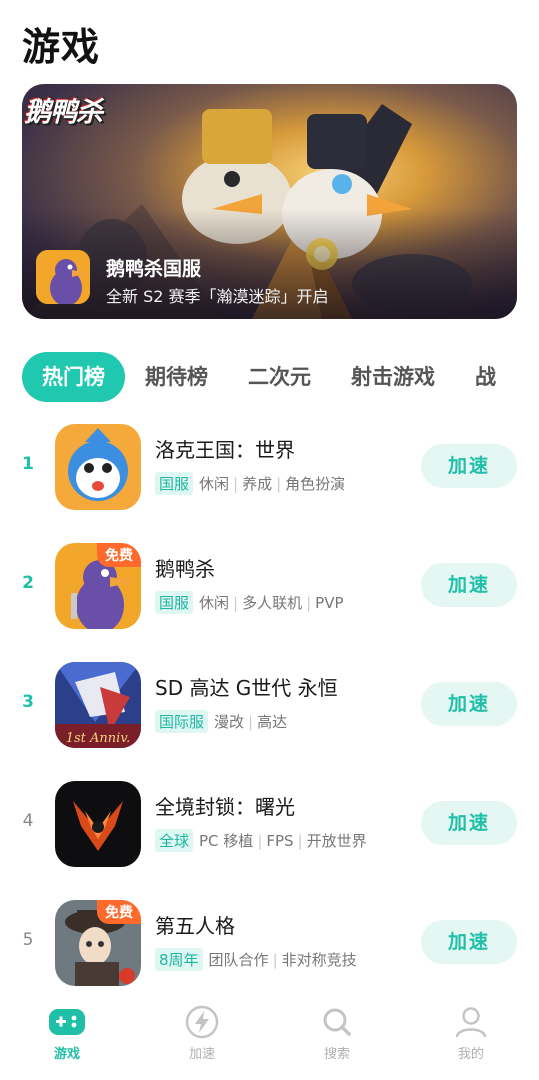 This screenshot has height=1080, width=539. Describe the element at coordinates (269, 468) in the screenshot. I see `game-row: 1 洛克王国：世界 国服 休闲 | 养成 | 角色扮演 加速` at that location.